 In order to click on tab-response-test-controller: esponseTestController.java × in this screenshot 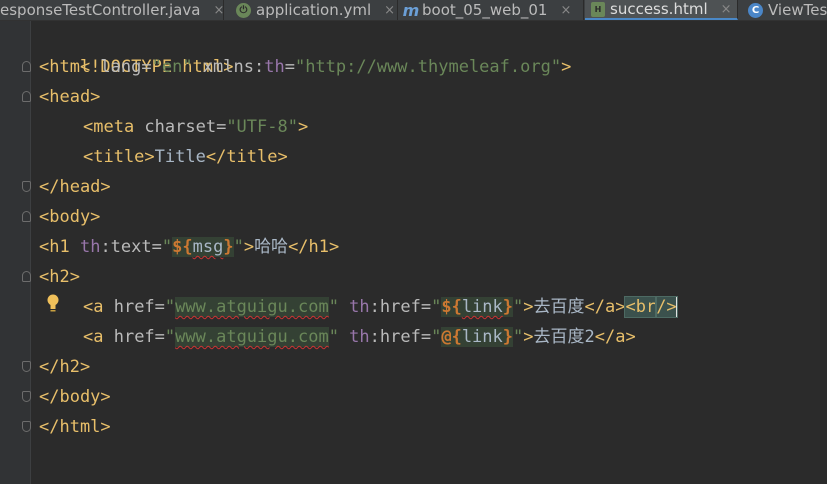, I will do `click(112, 10)`.